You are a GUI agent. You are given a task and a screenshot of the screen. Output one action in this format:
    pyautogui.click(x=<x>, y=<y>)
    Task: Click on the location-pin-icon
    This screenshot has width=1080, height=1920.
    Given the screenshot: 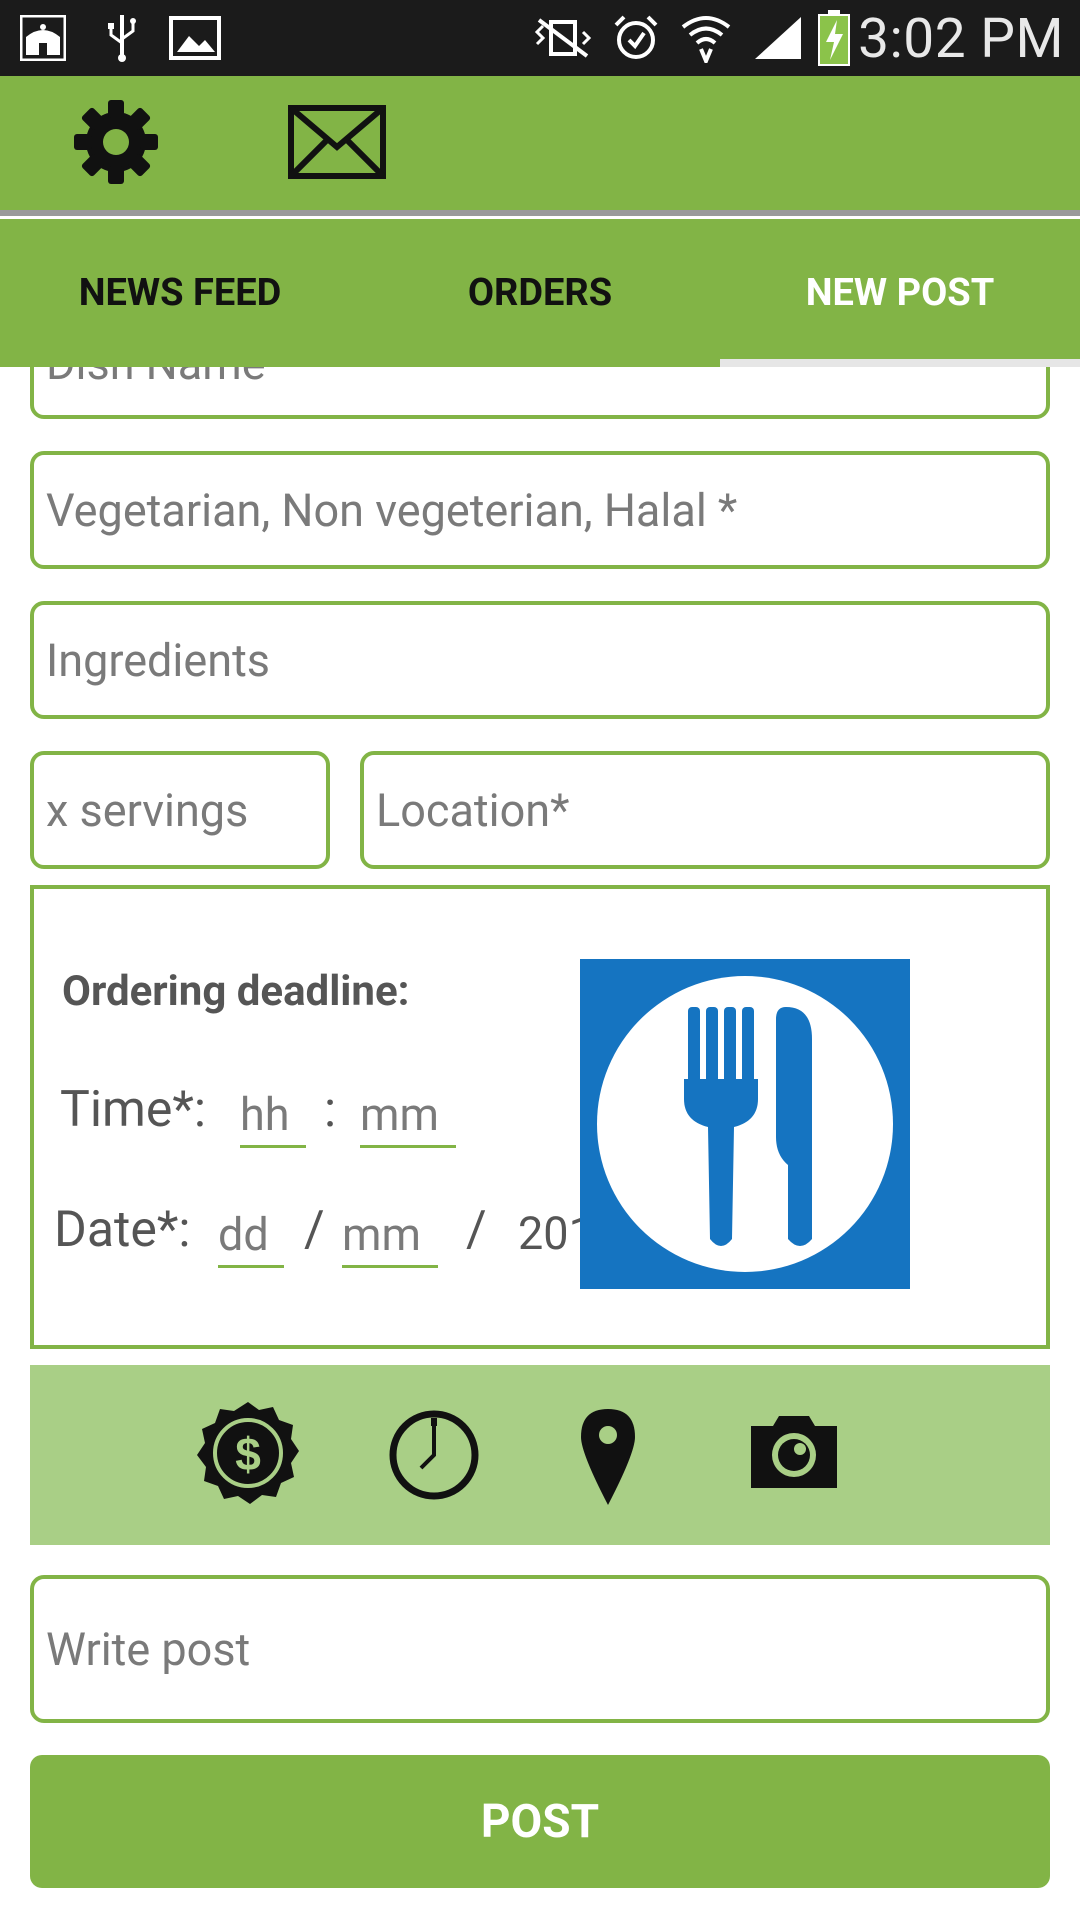 What is the action you would take?
    pyautogui.click(x=608, y=1457)
    